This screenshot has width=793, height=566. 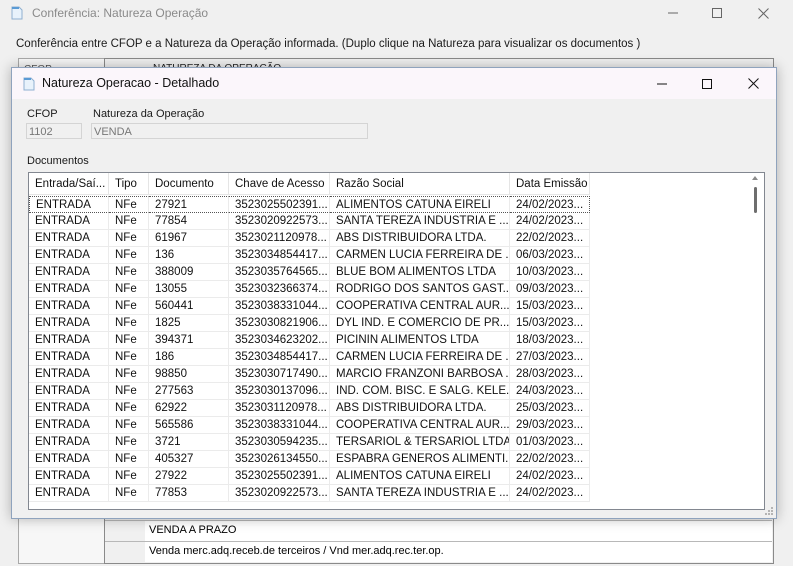 What do you see at coordinates (394, 83) in the screenshot?
I see `dialog-titlebar: Natureza Operacao - Detalhado` at bounding box center [394, 83].